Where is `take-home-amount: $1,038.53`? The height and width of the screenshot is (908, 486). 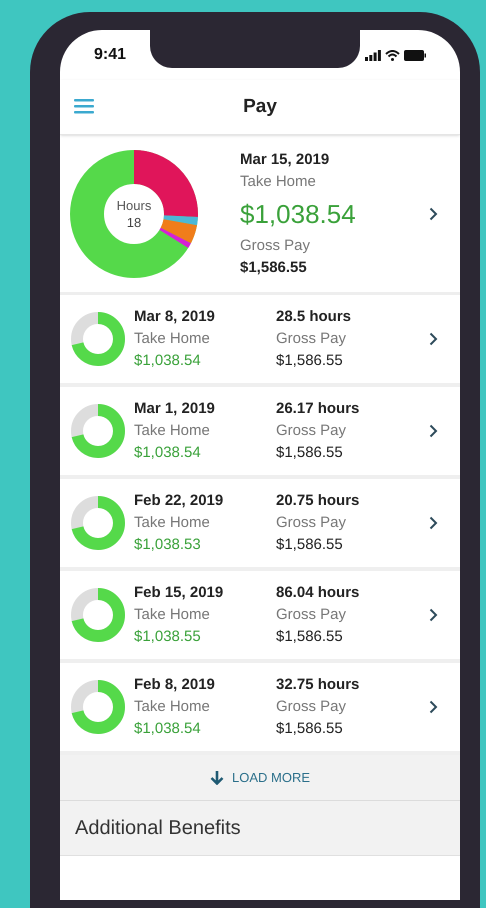 take-home-amount: $1,038.53 is located at coordinates (168, 545).